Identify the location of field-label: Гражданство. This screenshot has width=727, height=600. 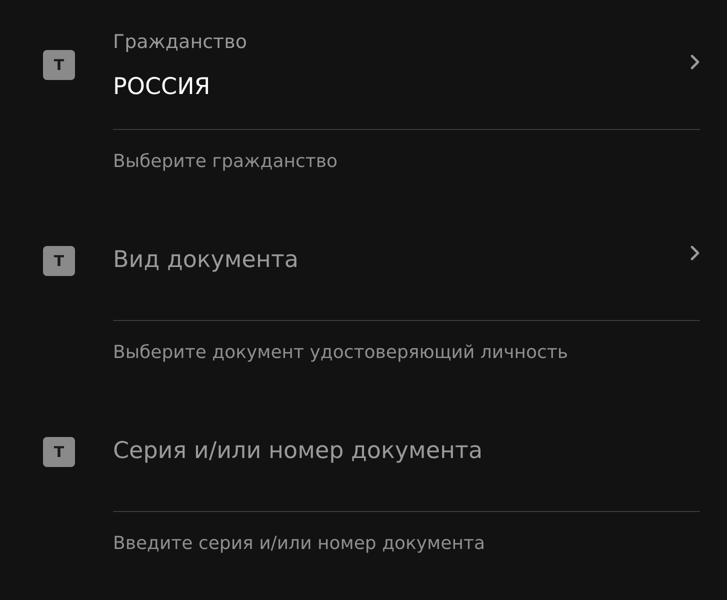
(180, 42).